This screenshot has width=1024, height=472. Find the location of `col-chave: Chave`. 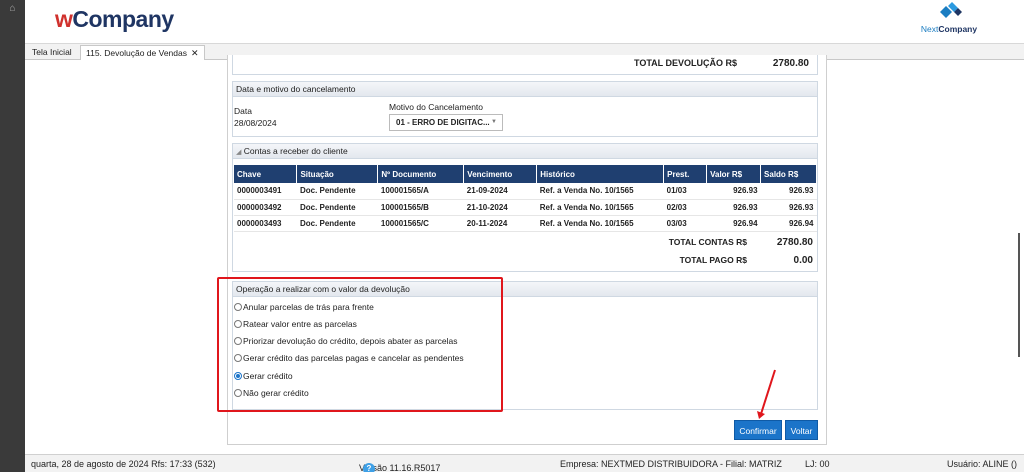

col-chave: Chave is located at coordinates (266, 174).